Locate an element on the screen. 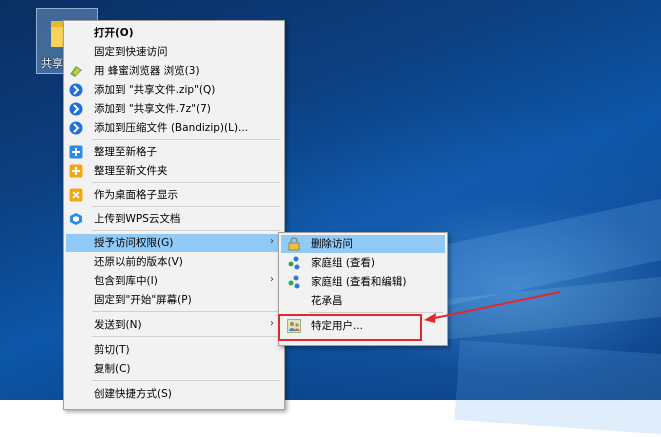 This screenshot has height=437, width=661. menu-item-create-shortcut: 创建快捷方式(S) is located at coordinates (174, 394).